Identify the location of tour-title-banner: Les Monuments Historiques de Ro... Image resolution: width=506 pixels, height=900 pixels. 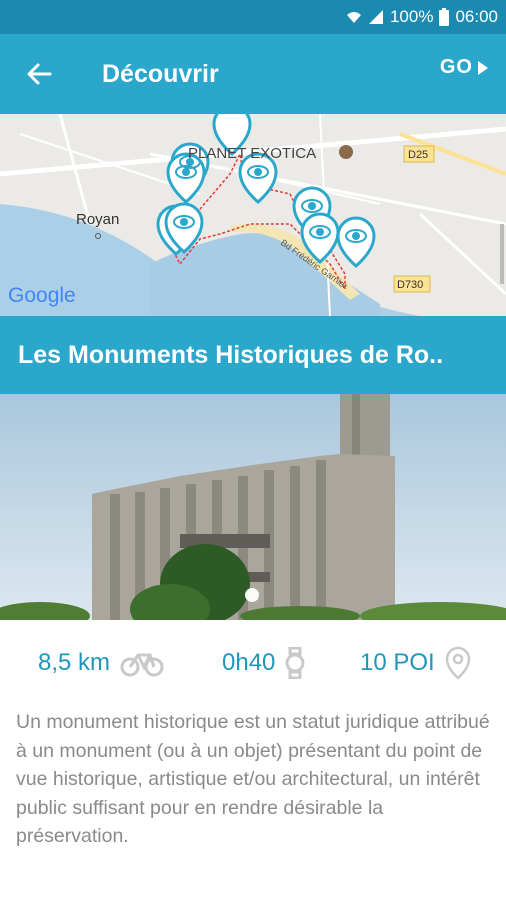
(253, 355).